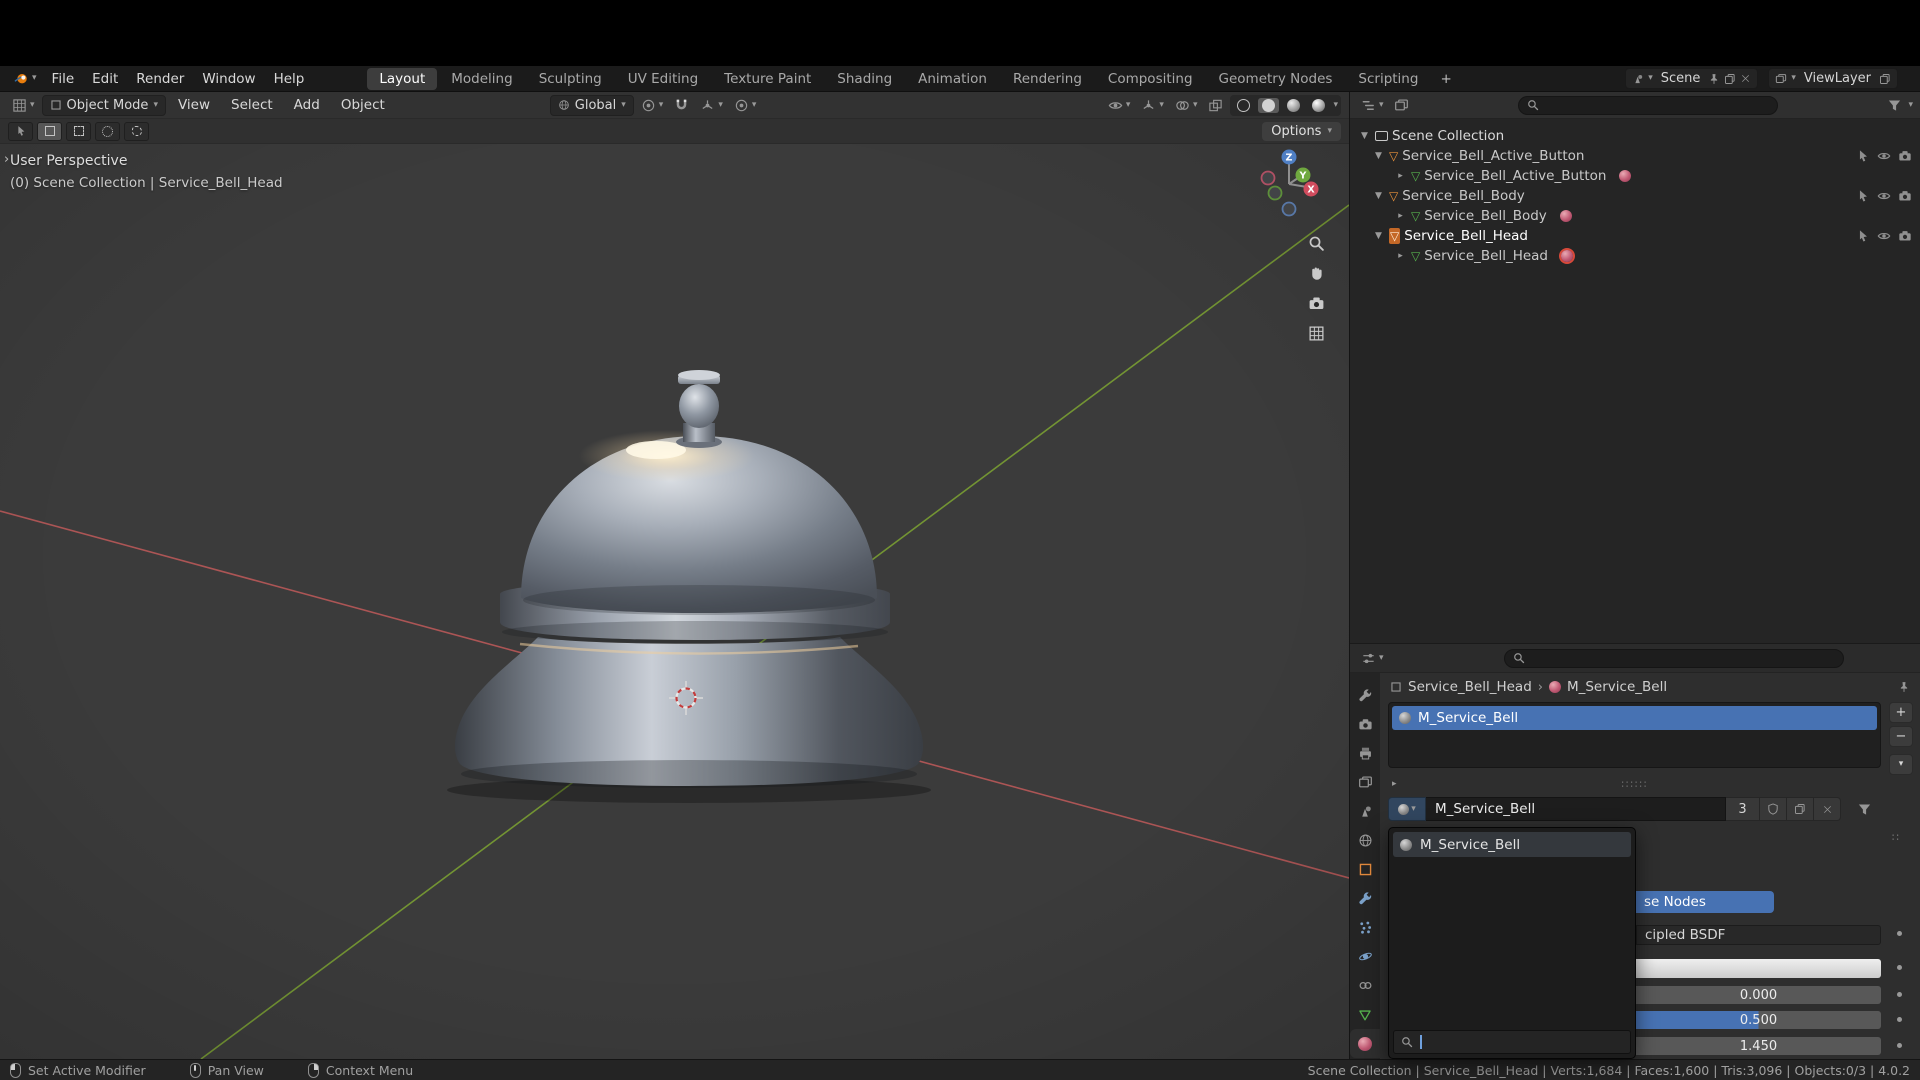  Describe the element at coordinates (952, 79) in the screenshot. I see `tab-animation: Animation` at that location.